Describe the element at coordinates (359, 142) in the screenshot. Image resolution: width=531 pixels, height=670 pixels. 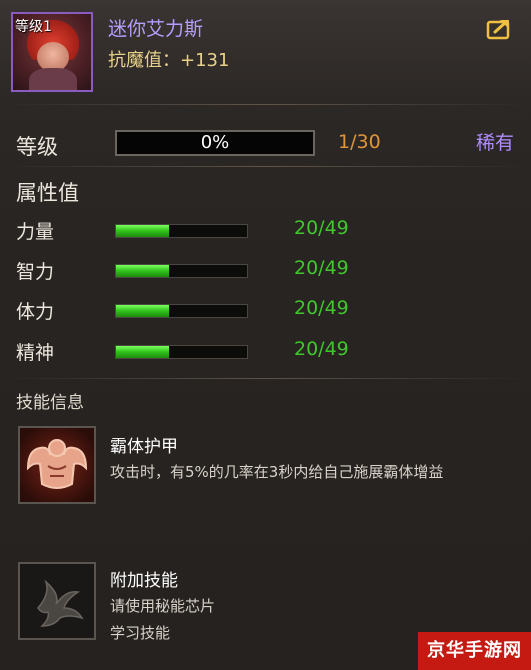
I see `level-progress-count: 1/30` at that location.